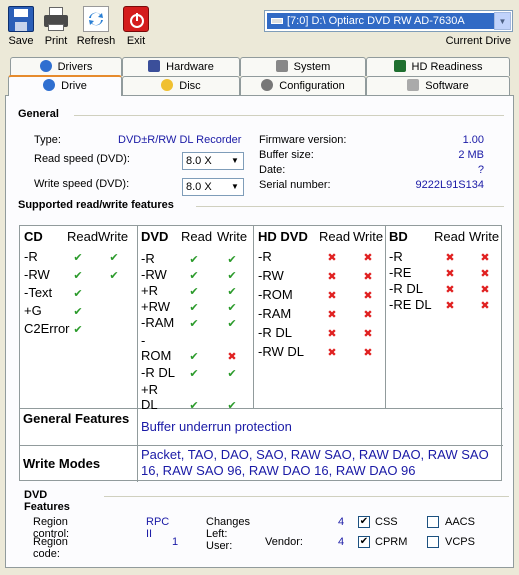 The height and width of the screenshot is (575, 519). What do you see at coordinates (399, 66) in the screenshot?
I see `hd-readiness-icon` at bounding box center [399, 66].